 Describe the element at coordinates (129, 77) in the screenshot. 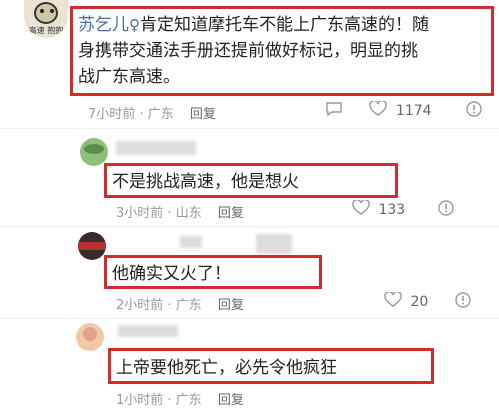

I see `comment-text-line3: 战广东高速。` at that location.